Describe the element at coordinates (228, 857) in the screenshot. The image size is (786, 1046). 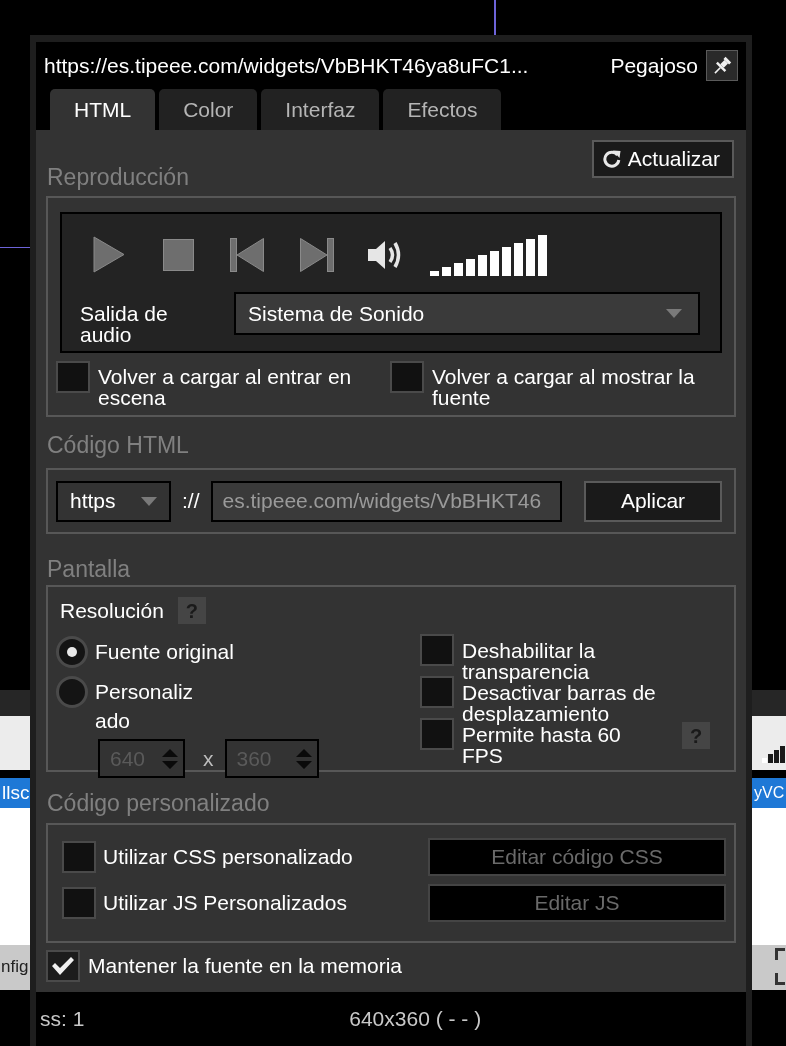
I see `checkbox-label: Utilizar CSS personalizado` at that location.